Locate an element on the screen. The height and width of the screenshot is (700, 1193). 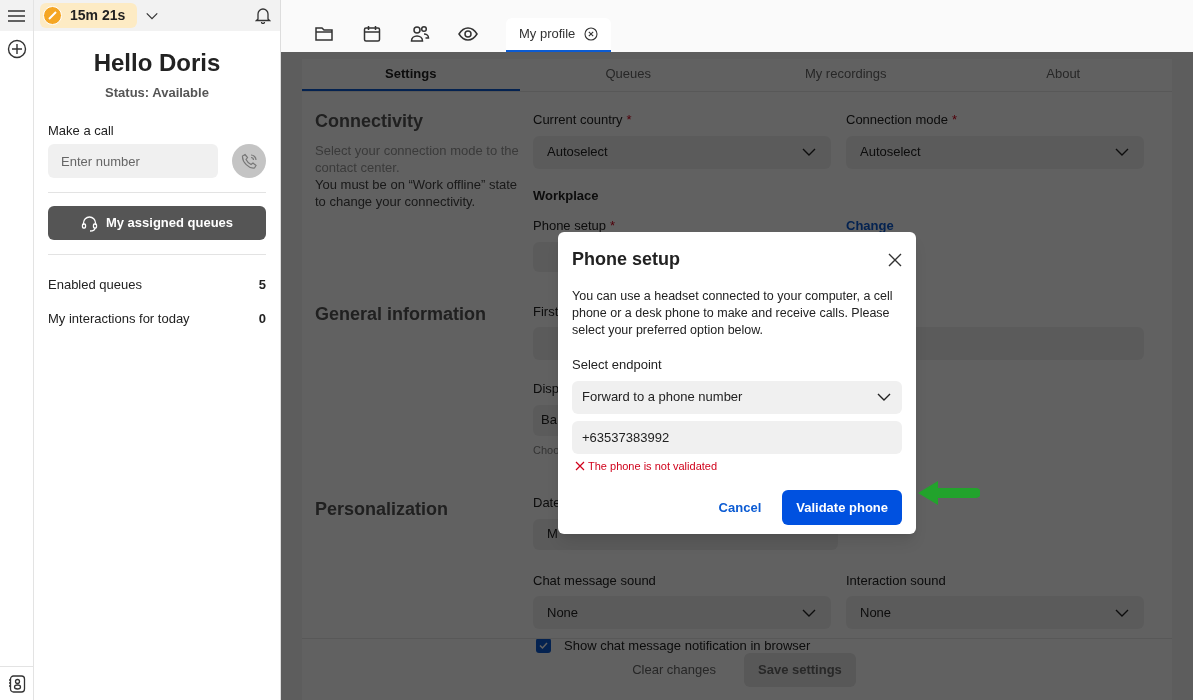
timer-text: 15m 21s is located at coordinates (98, 15).